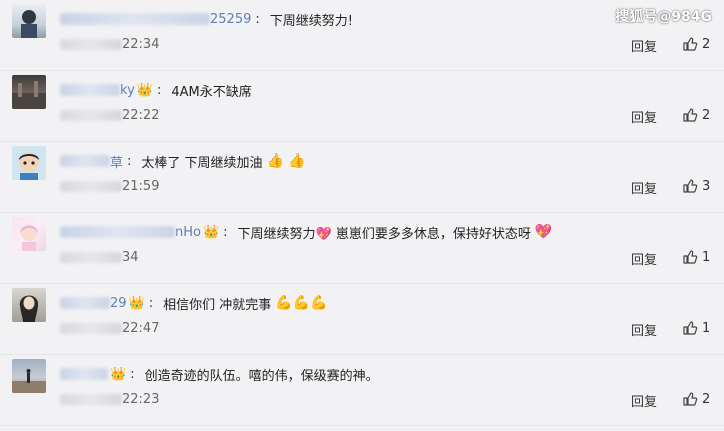  Describe the element at coordinates (211, 92) in the screenshot. I see `comment-text: 4AM永不缺席` at that location.